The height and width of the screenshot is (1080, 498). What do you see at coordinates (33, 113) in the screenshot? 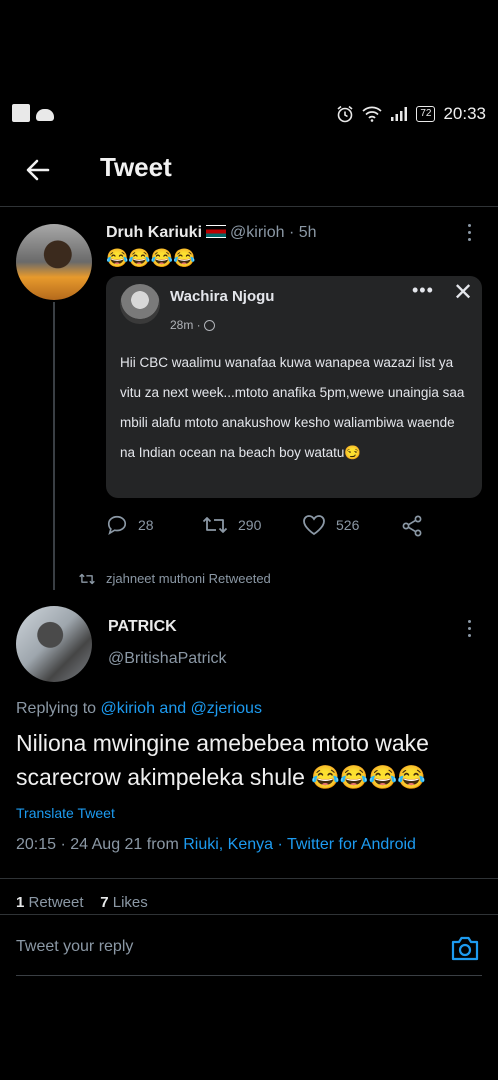
I see `status-bar-left` at bounding box center [33, 113].